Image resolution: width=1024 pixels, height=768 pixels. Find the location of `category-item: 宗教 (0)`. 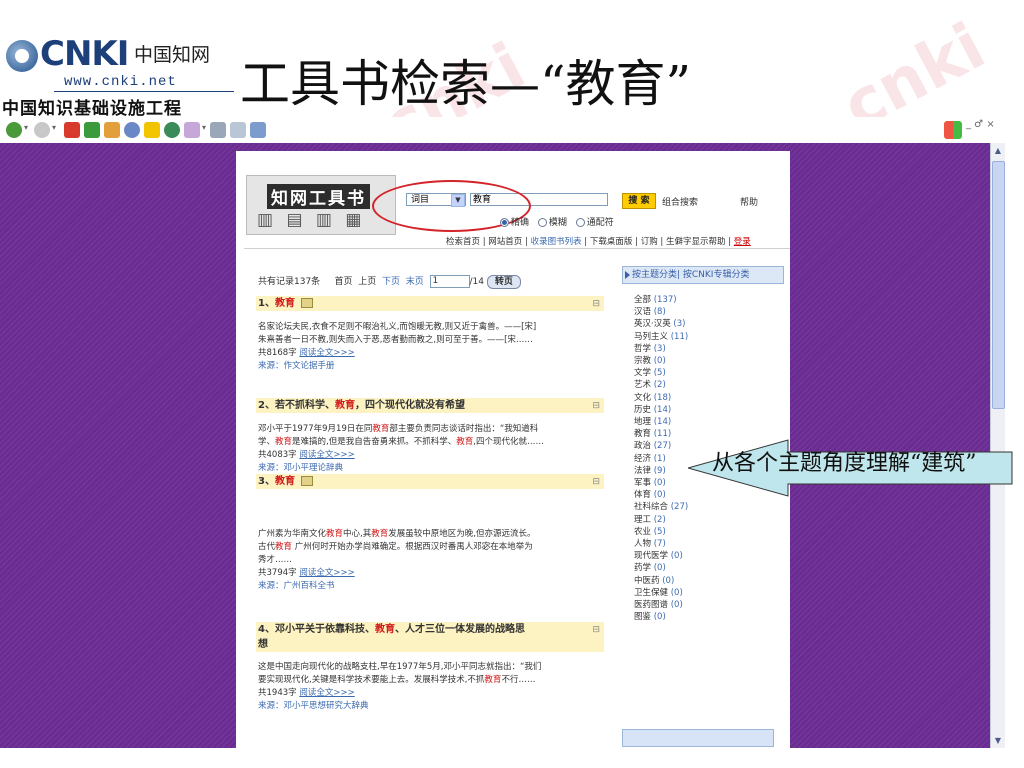

category-item: 宗教 (0) is located at coordinates (709, 361).